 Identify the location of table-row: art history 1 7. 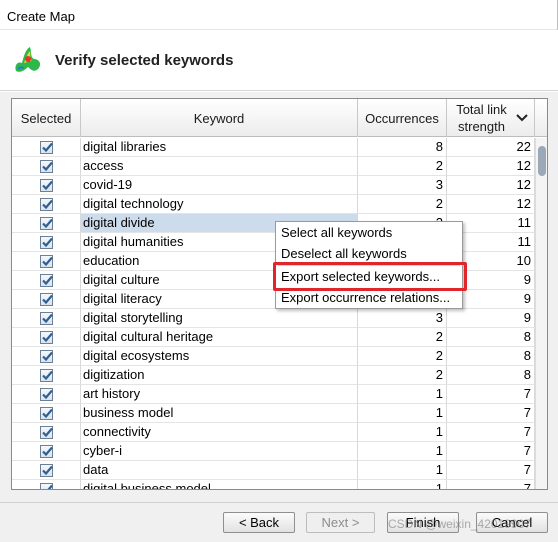
(273, 394).